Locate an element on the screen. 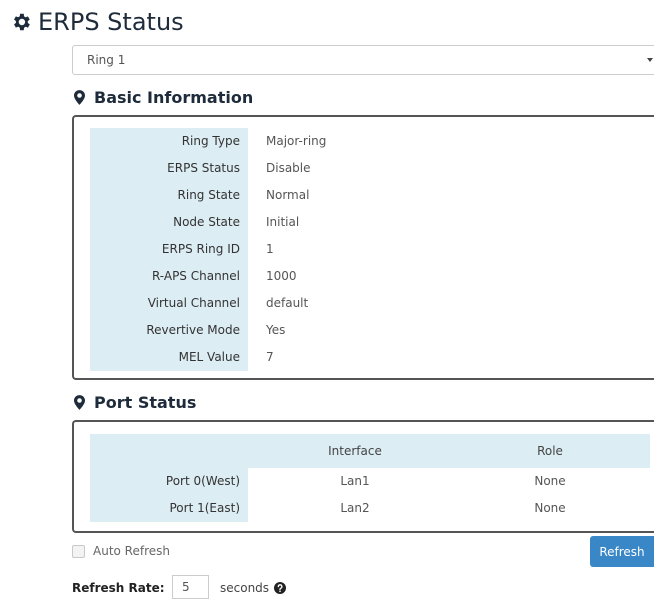 Image resolution: width=654 pixels, height=599 pixels. info-label: Virtual Channel is located at coordinates (169, 303).